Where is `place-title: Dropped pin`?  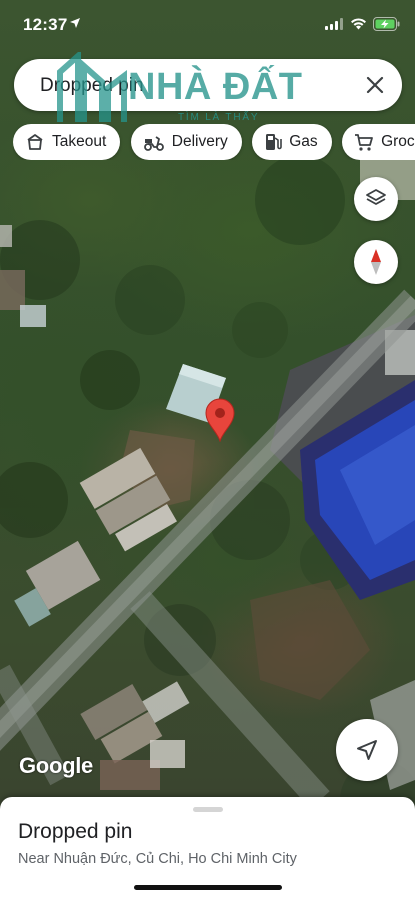 place-title: Dropped pin is located at coordinates (75, 831).